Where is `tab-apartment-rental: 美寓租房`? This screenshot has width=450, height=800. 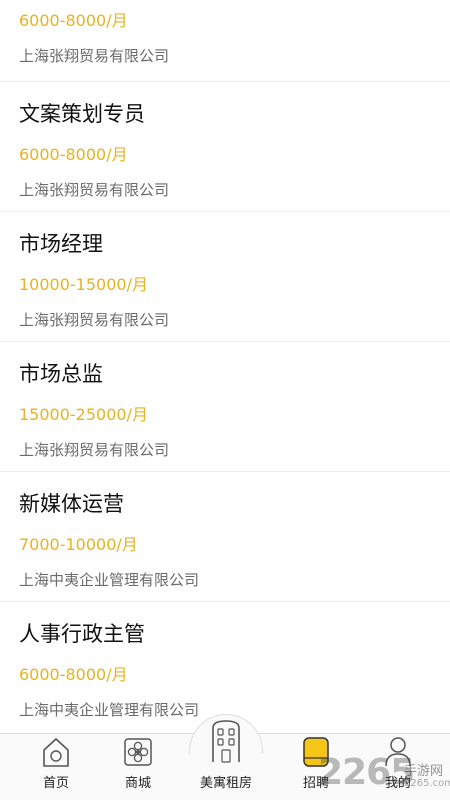
tab-apartment-rental: 美寓租房 is located at coordinates (226, 758).